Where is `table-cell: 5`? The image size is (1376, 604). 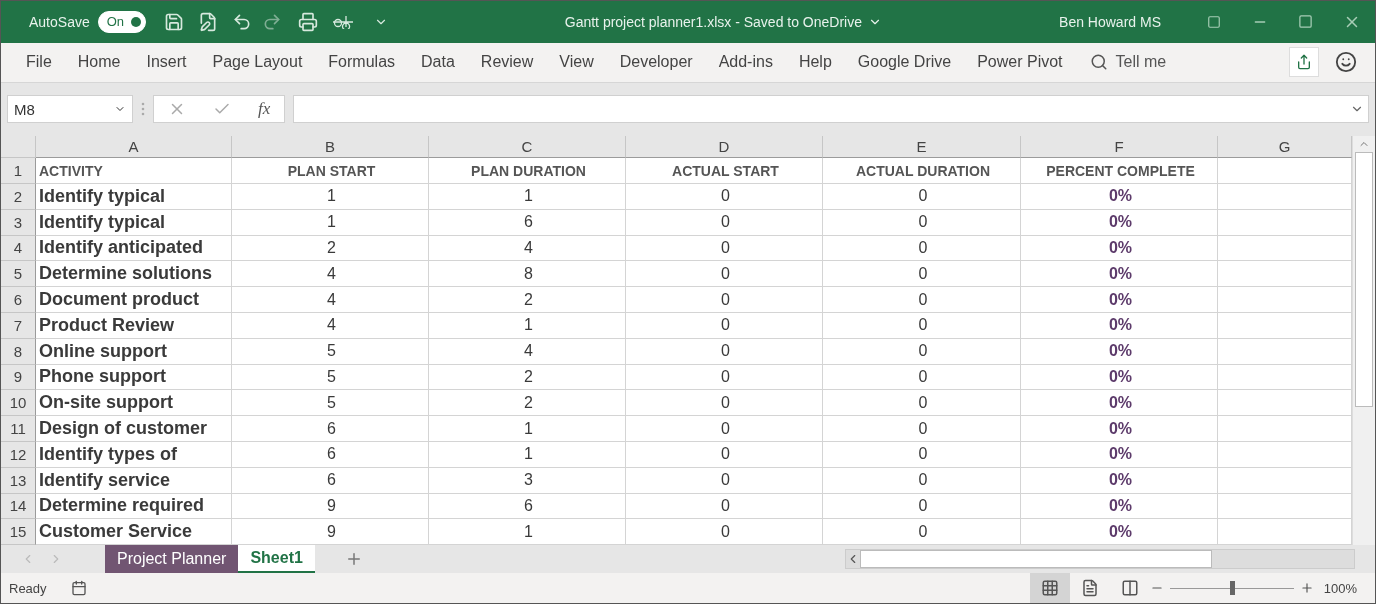 table-cell: 5 is located at coordinates (330, 351).